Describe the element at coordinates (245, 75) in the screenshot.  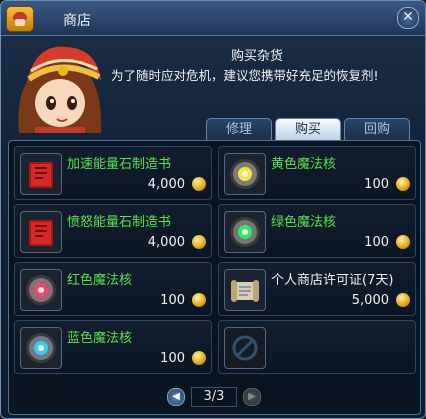
I see `greeting-text: 为了随时应对危机，建议您携带好充足的恢复剂!` at that location.